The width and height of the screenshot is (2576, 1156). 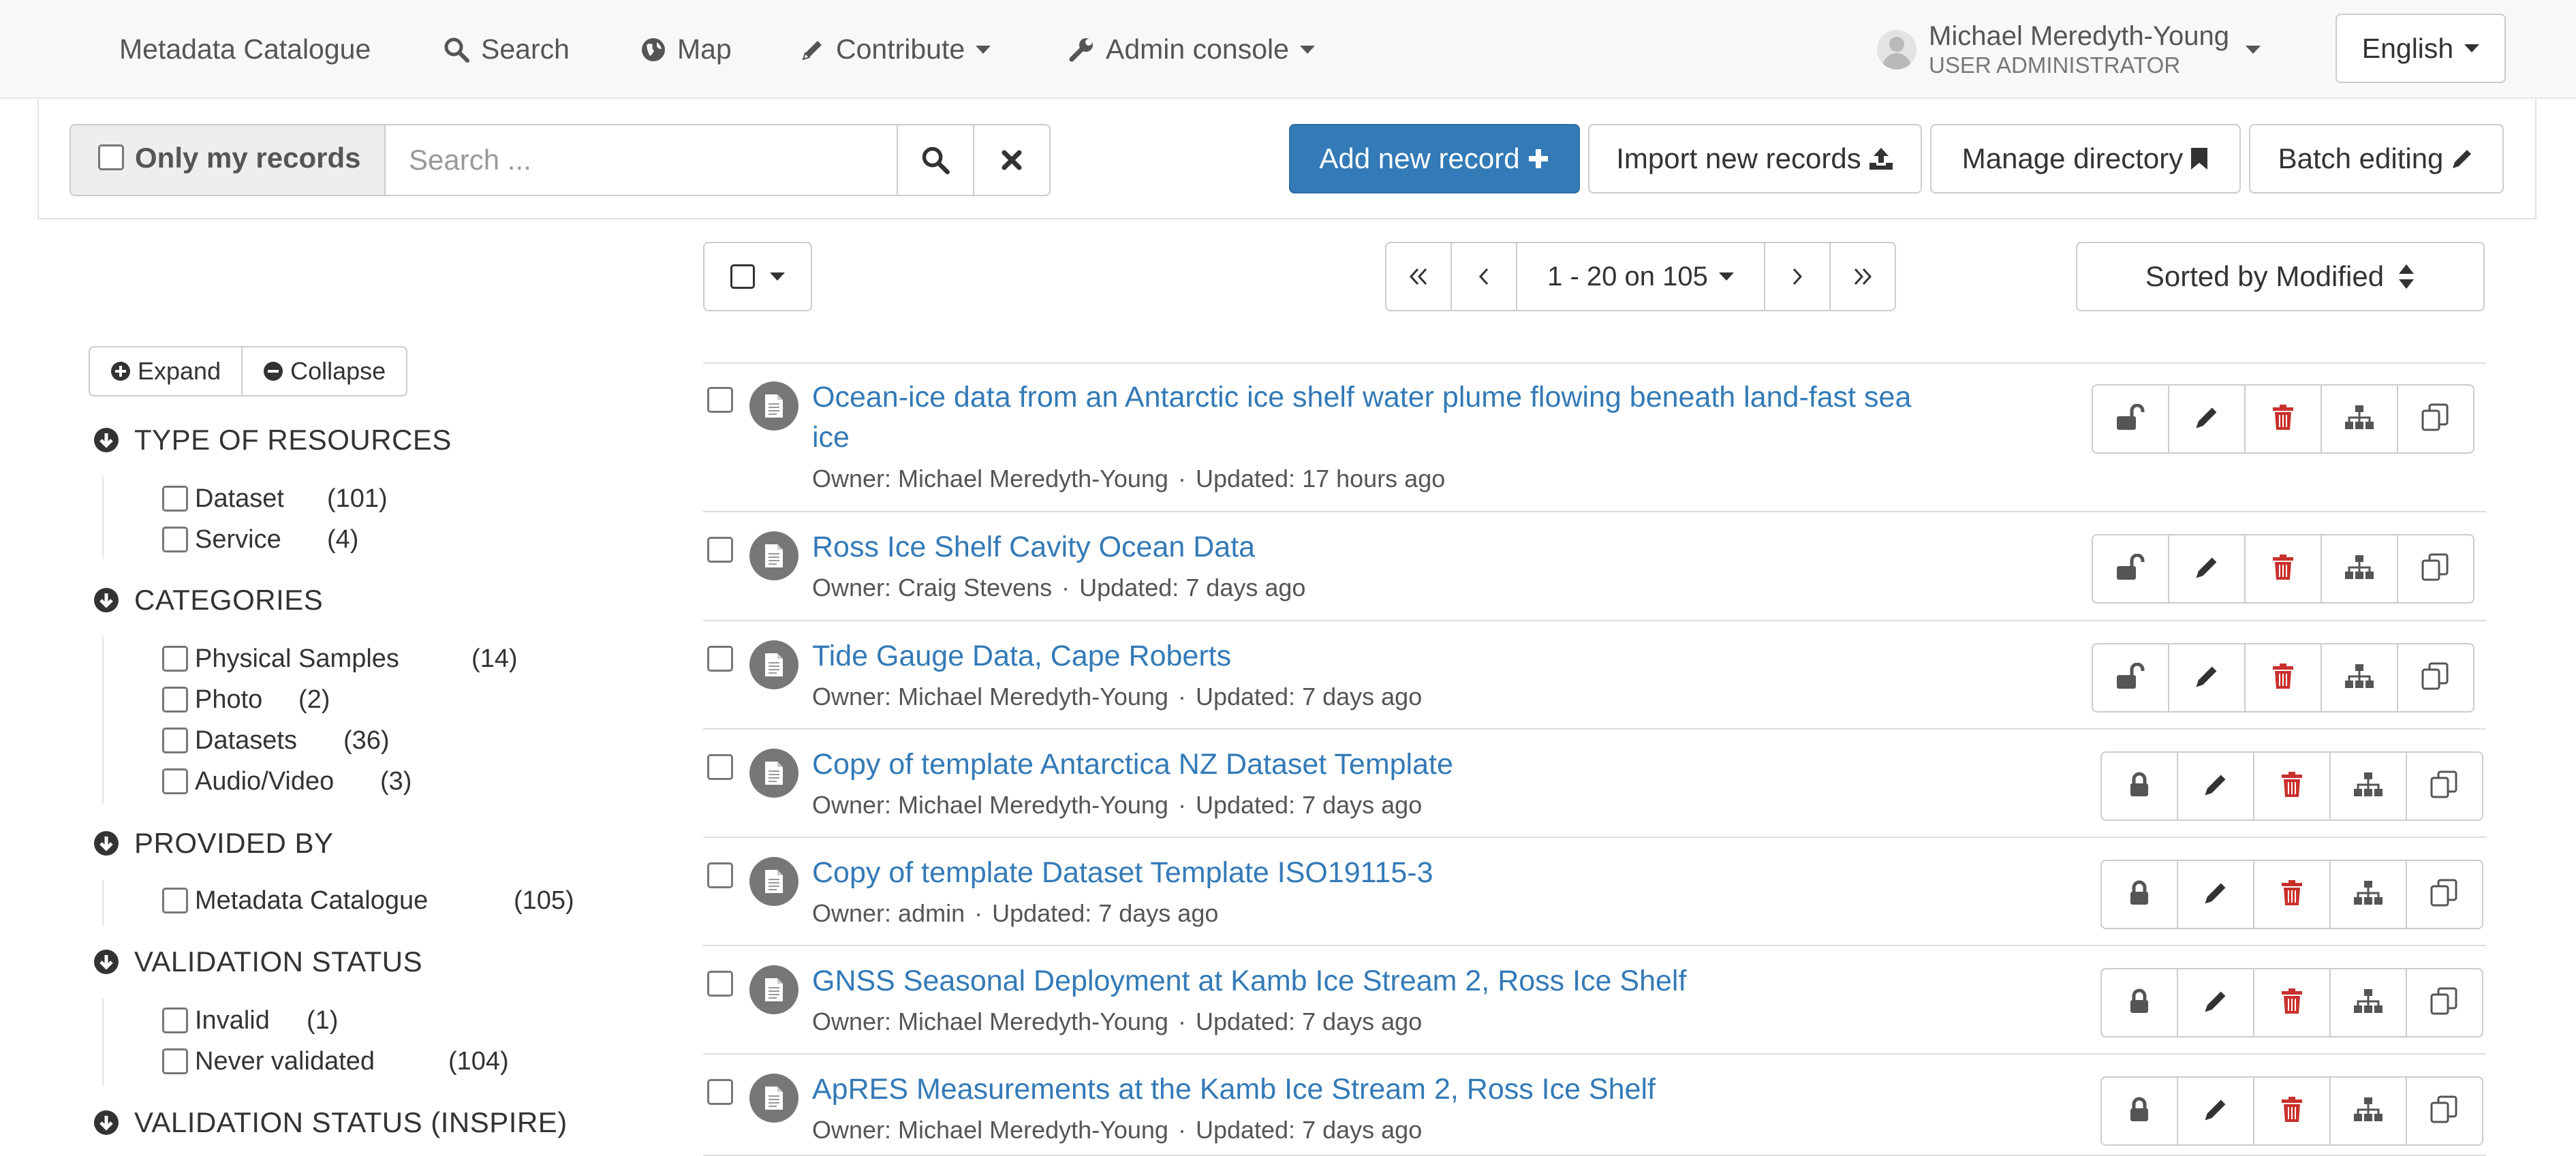 I want to click on expand-all-button: Expand, so click(x=166, y=371).